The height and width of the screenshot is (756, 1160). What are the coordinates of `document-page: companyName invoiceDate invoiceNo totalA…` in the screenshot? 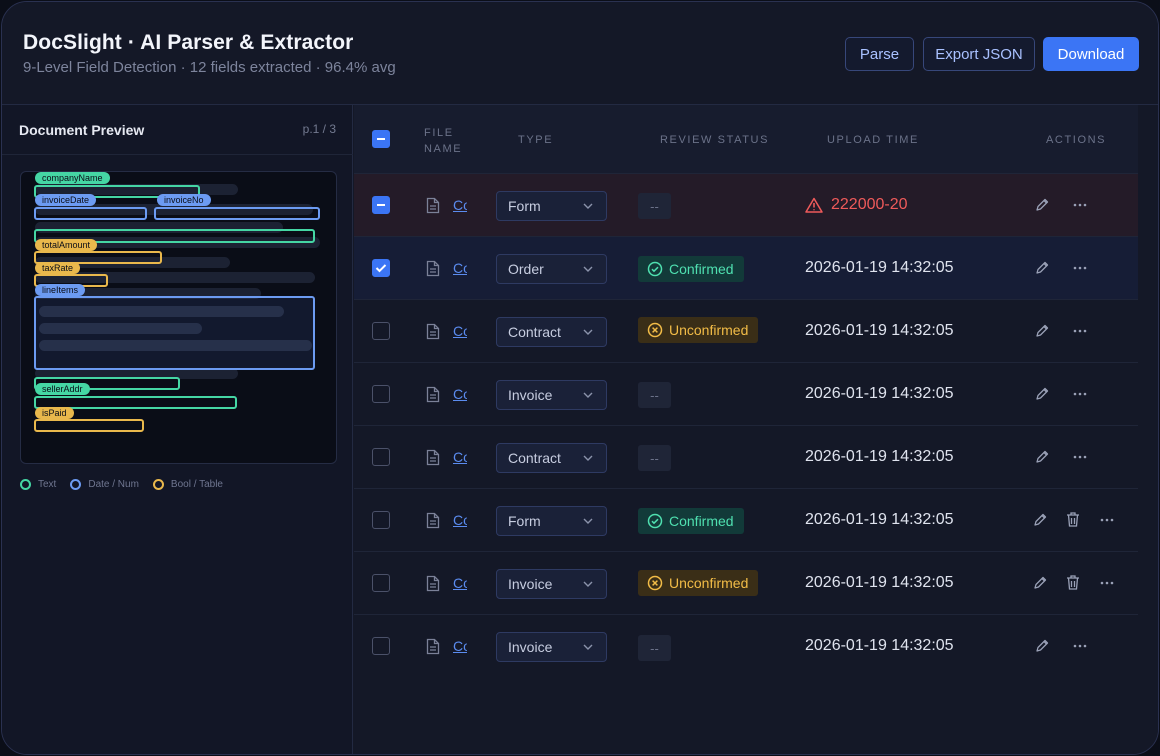 It's located at (178, 317).